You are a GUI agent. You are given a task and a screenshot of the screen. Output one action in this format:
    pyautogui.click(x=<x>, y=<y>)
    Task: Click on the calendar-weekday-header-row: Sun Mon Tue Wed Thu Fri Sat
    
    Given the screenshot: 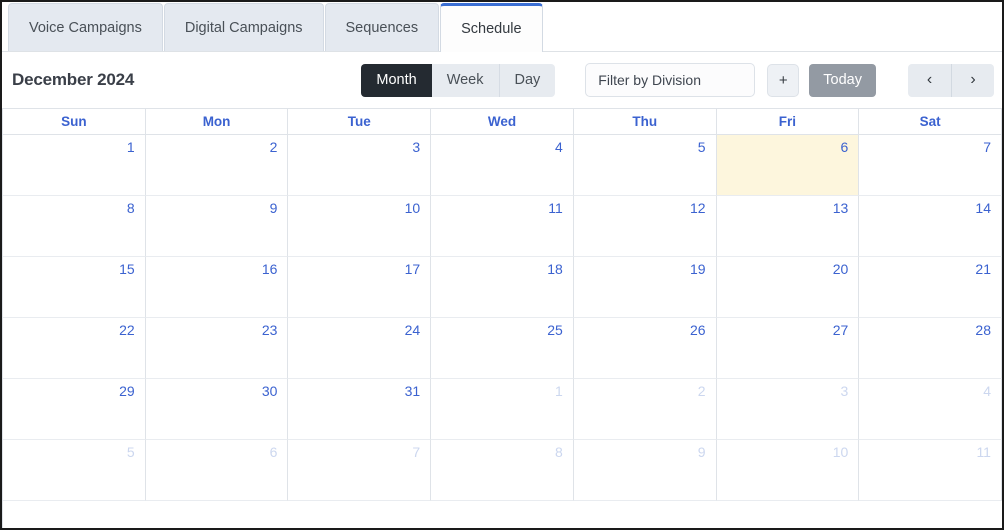 What is the action you would take?
    pyautogui.click(x=502, y=122)
    